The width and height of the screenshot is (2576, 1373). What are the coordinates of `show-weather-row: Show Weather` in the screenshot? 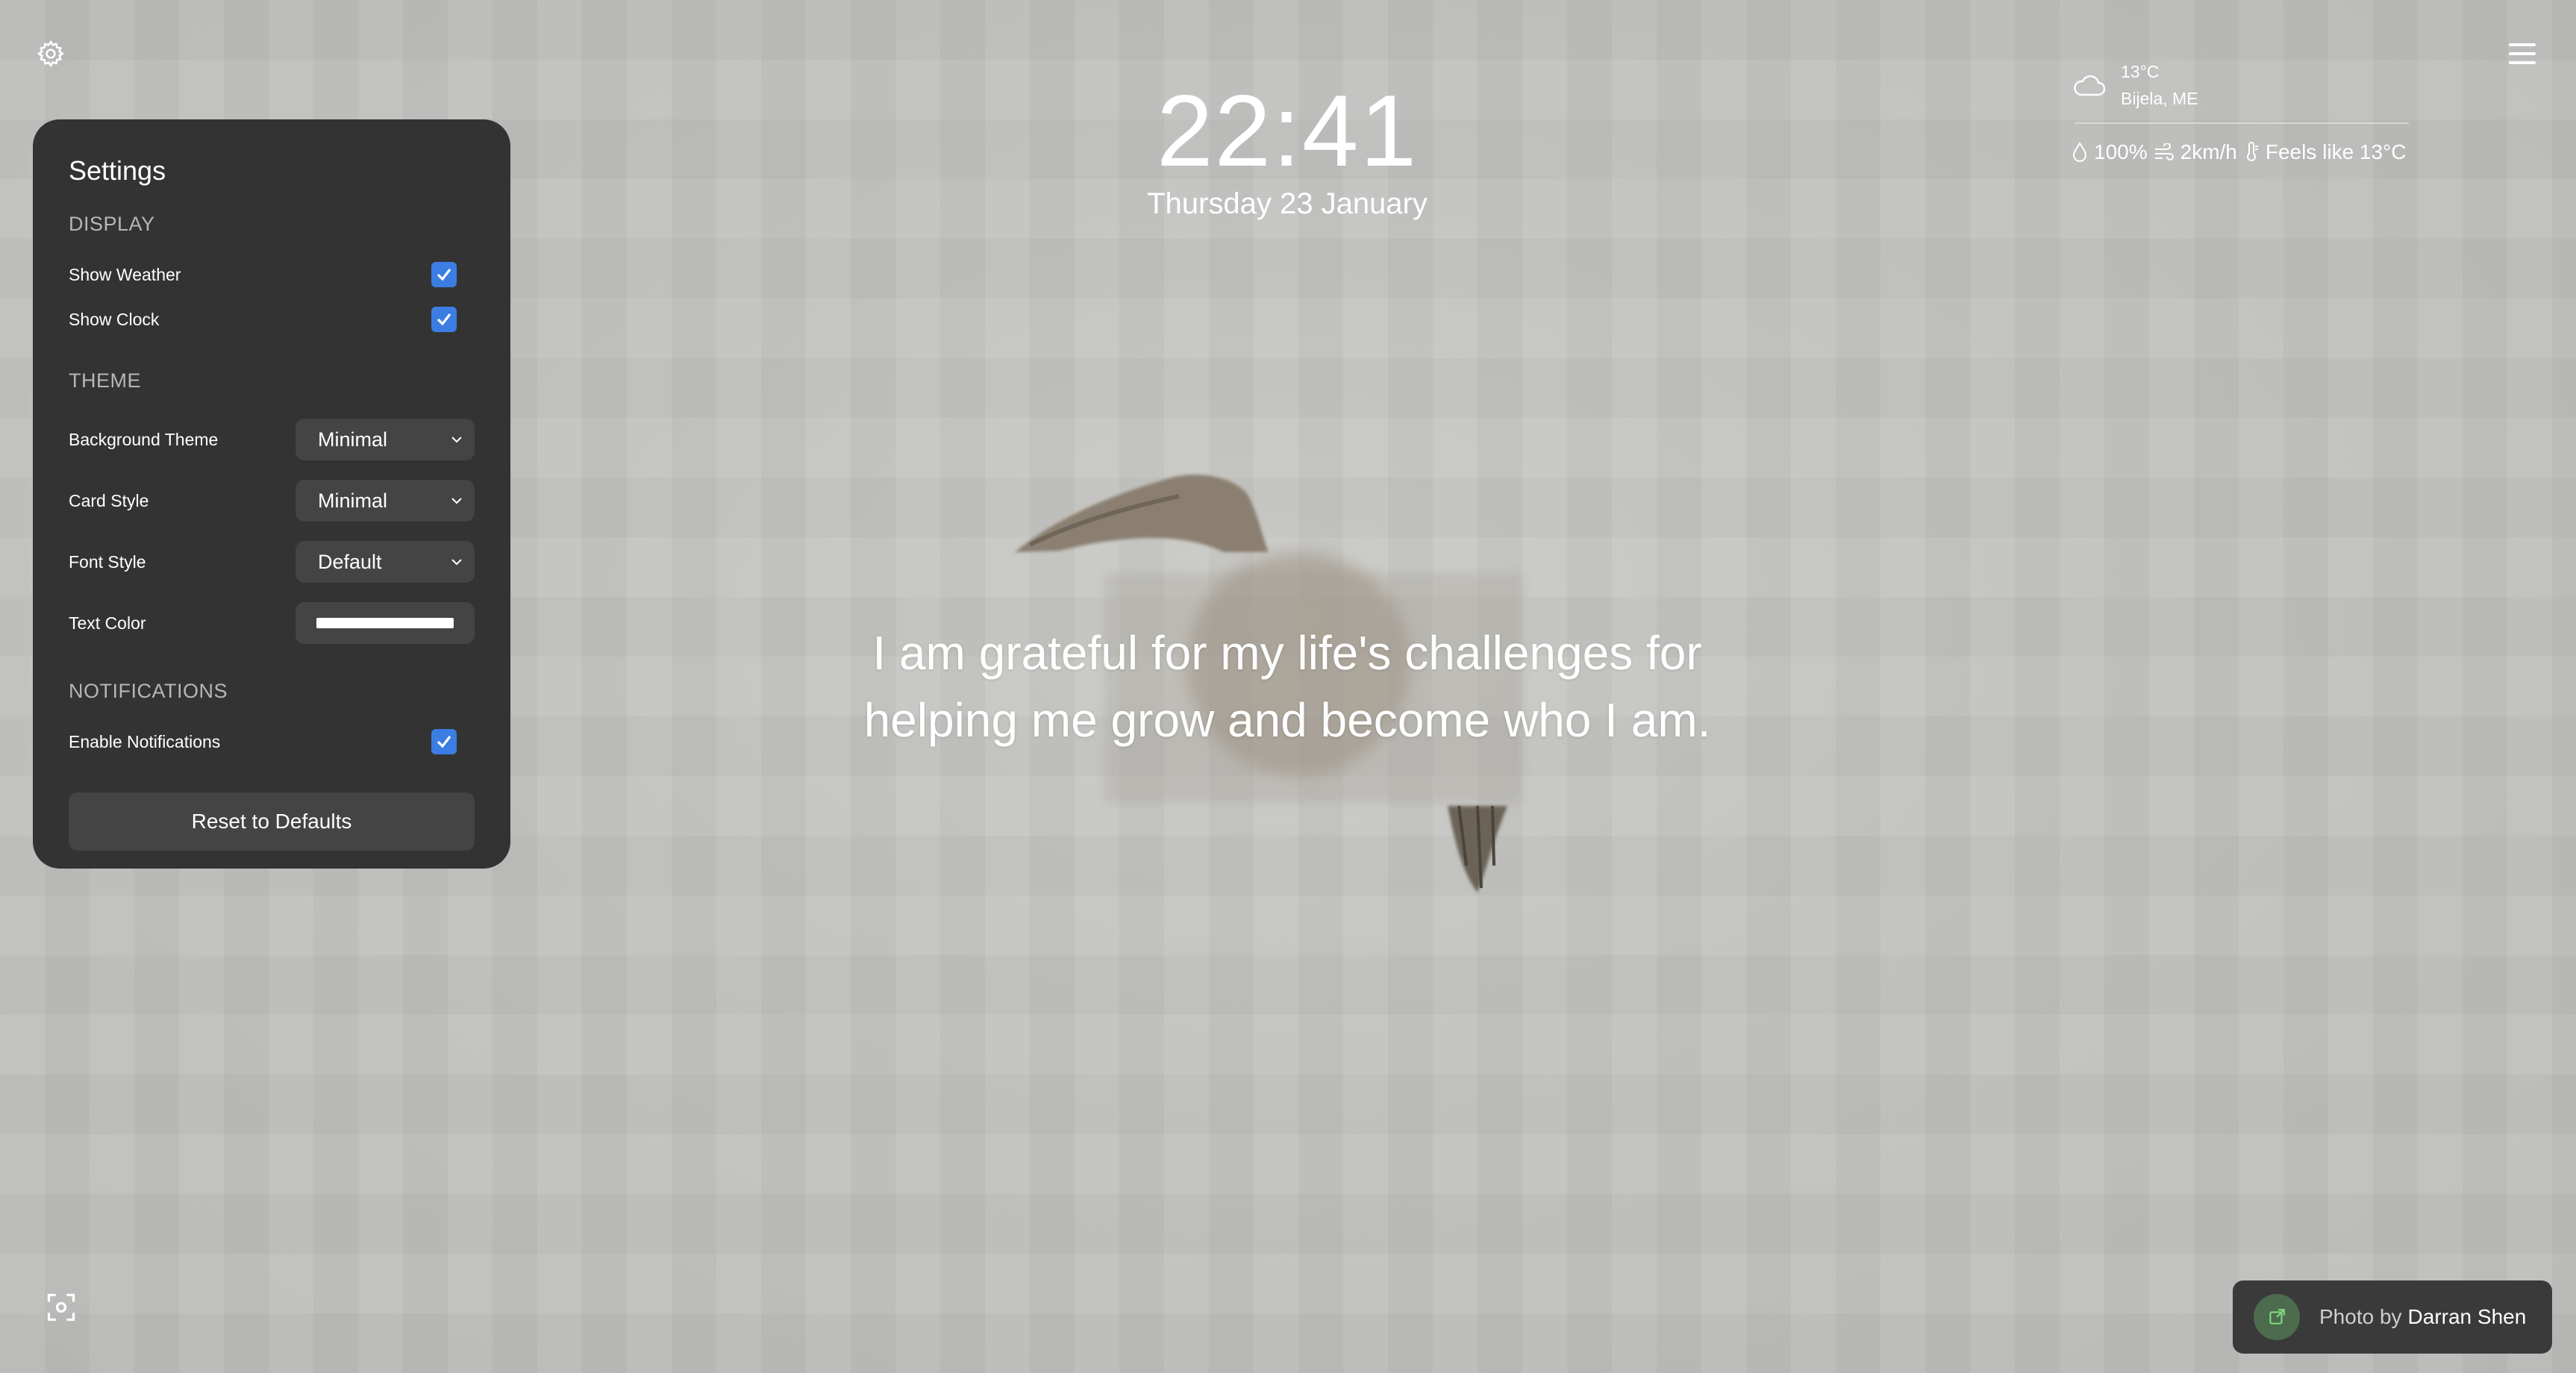 It's located at (272, 274).